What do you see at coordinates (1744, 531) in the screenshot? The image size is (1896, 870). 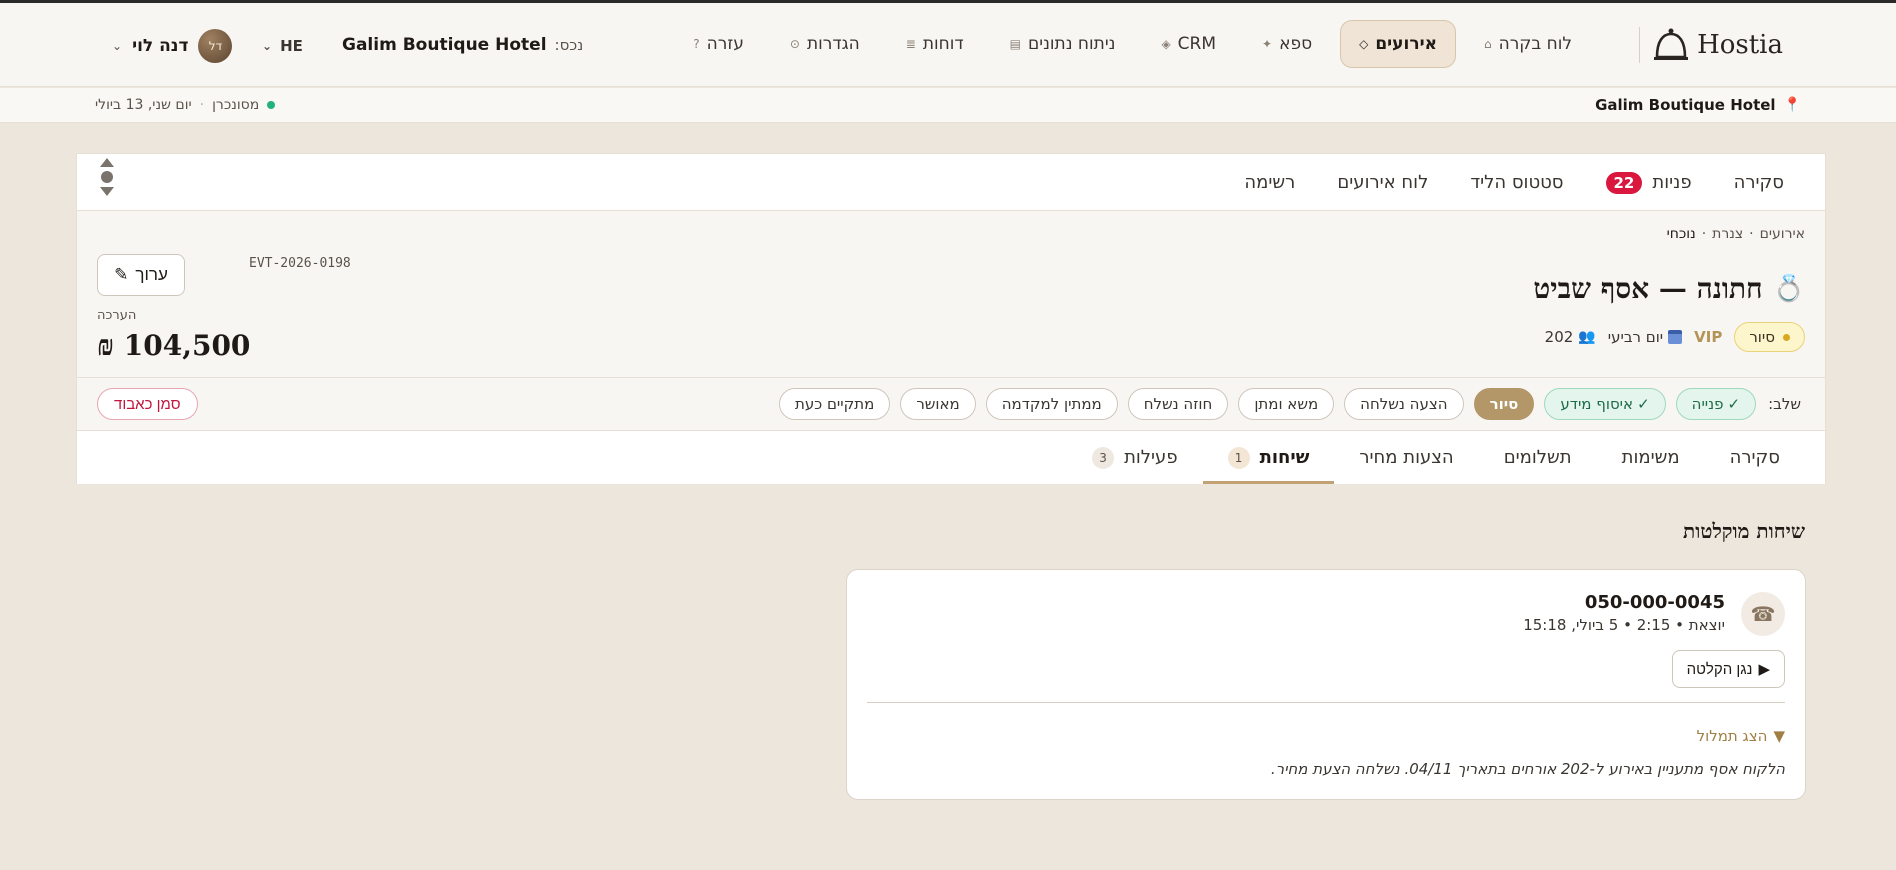 I see `recorded-calls-title: שיחות מוקלטות` at bounding box center [1744, 531].